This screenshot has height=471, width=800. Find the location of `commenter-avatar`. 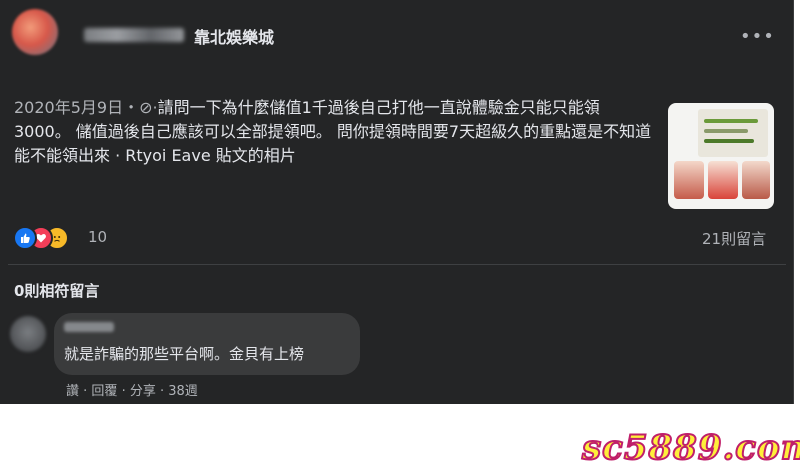

commenter-avatar is located at coordinates (28, 334).